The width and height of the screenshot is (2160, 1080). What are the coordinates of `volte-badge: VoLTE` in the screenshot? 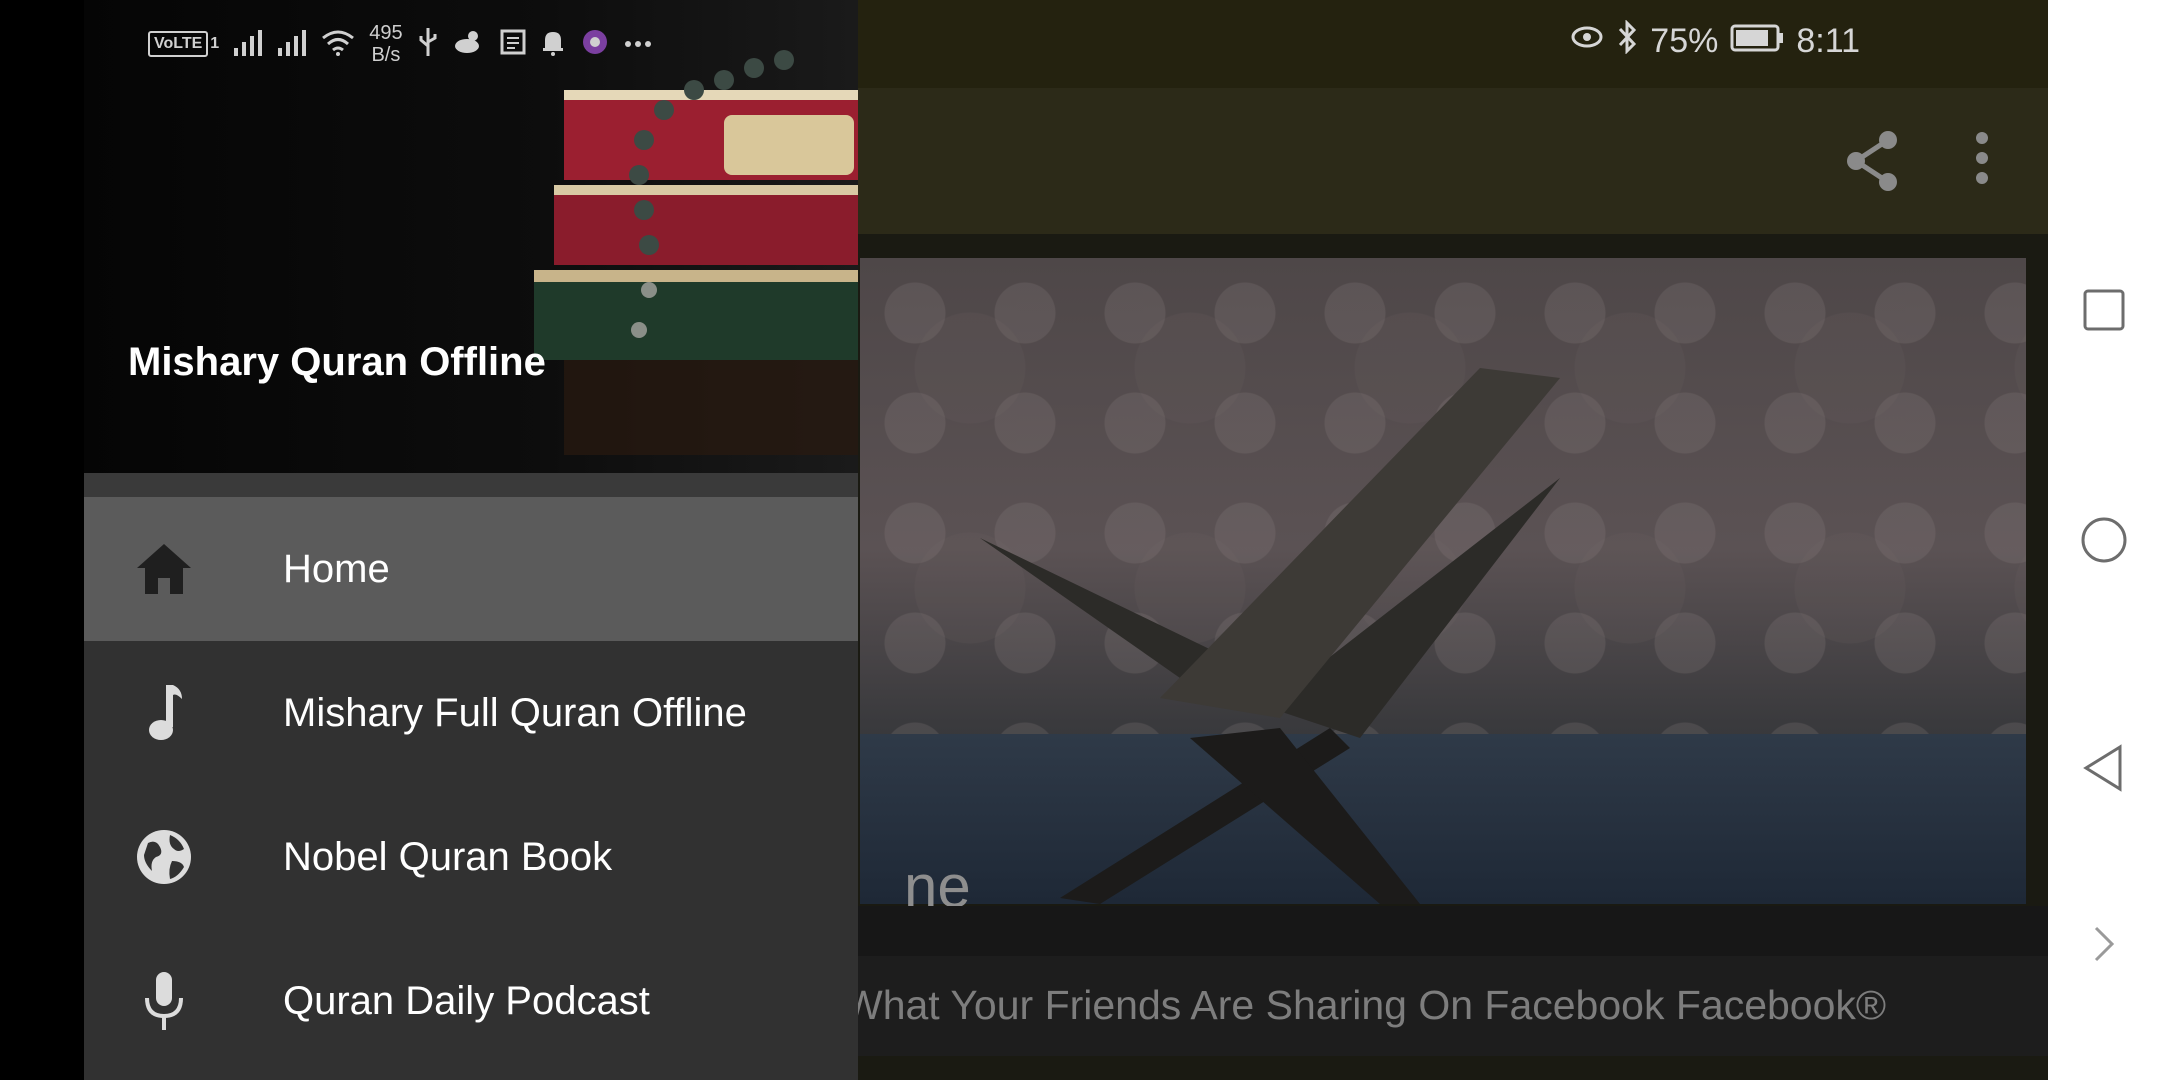 It's located at (178, 44).